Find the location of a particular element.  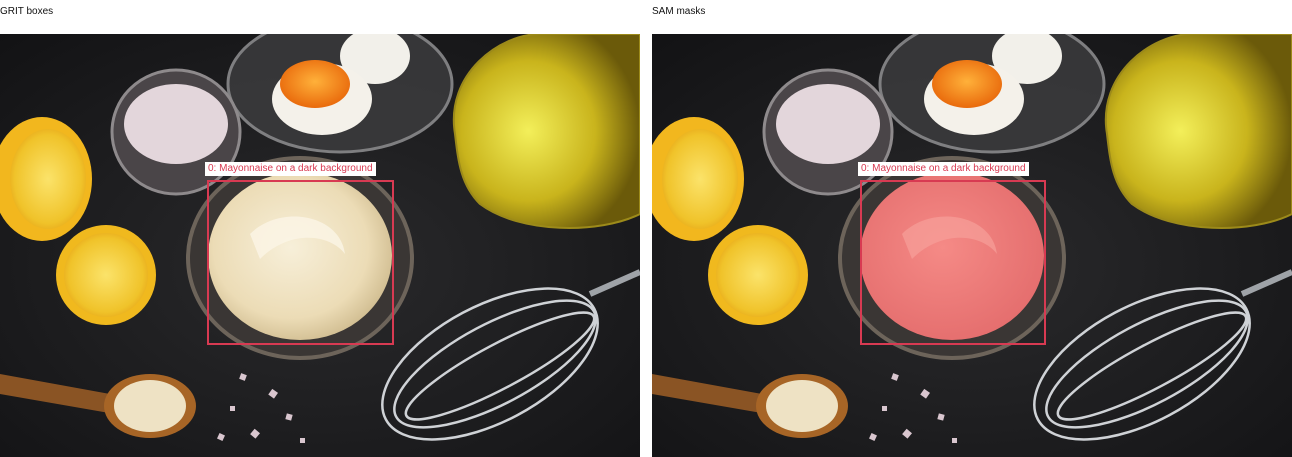

panel-title-right: SAM masks is located at coordinates (679, 11).